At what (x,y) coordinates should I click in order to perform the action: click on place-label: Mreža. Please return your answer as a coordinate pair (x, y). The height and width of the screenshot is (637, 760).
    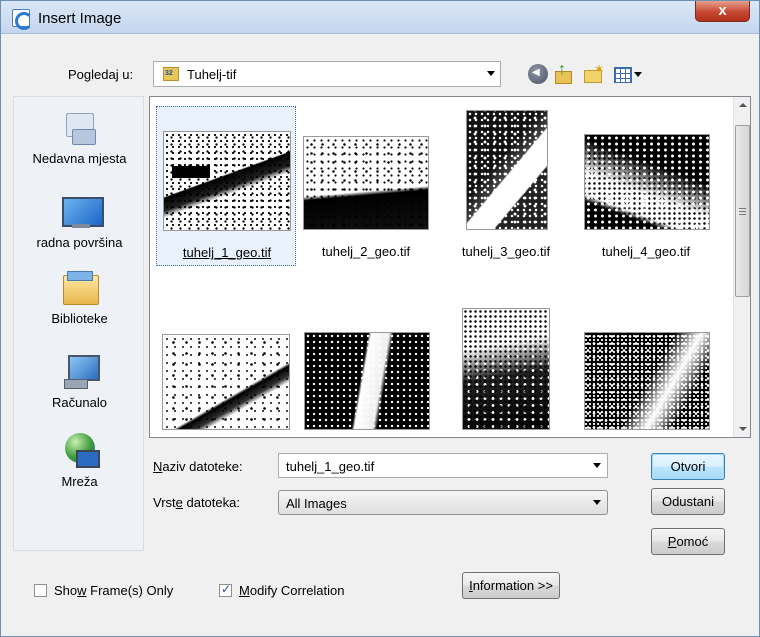
    Looking at the image, I should click on (79, 481).